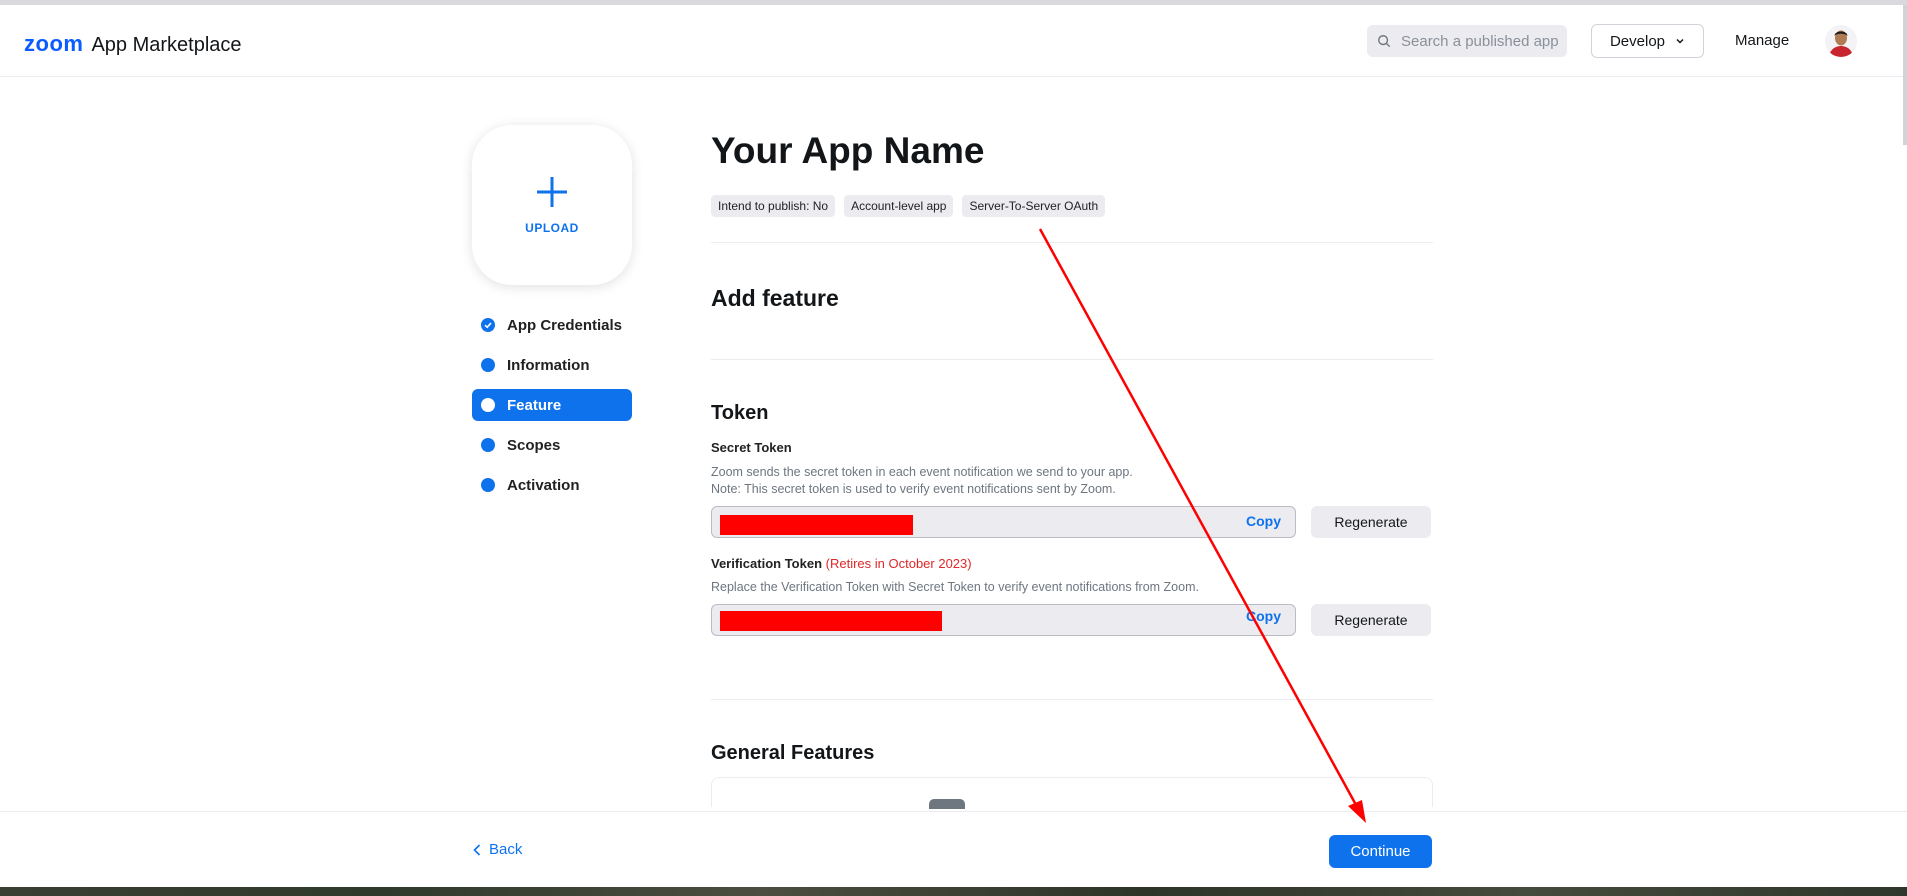 This screenshot has width=1907, height=896. I want to click on verification-token-label: Verification Token, so click(767, 563).